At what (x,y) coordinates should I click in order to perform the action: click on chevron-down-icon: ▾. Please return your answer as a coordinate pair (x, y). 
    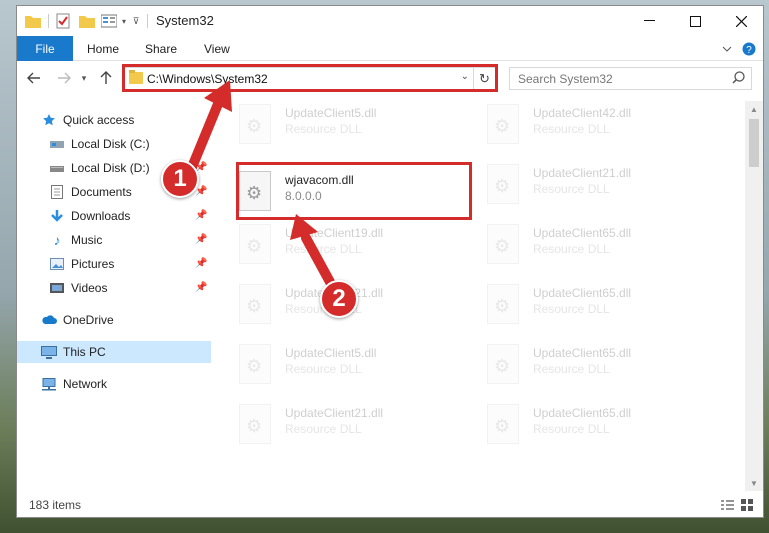
    Looking at the image, I should click on (124, 21).